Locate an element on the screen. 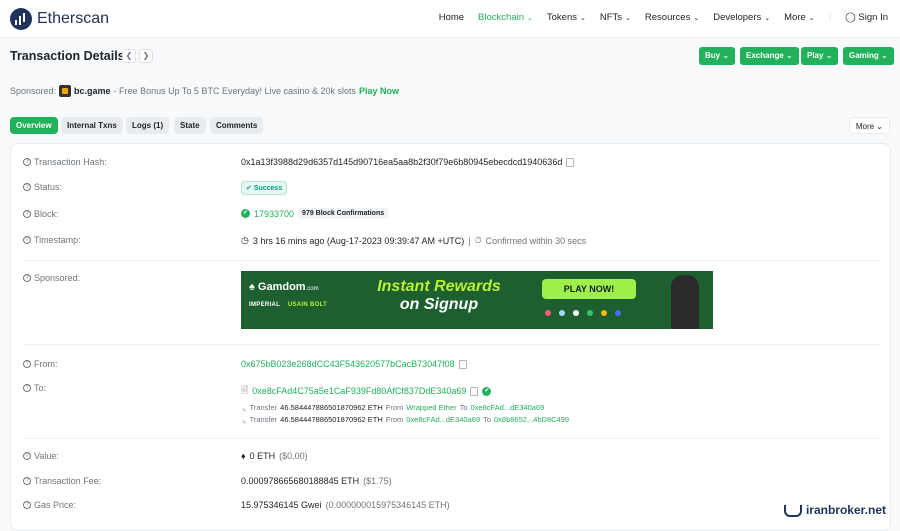 This screenshot has height=531, width=900. ad-partner-2: USAIN BOLT is located at coordinates (307, 305).